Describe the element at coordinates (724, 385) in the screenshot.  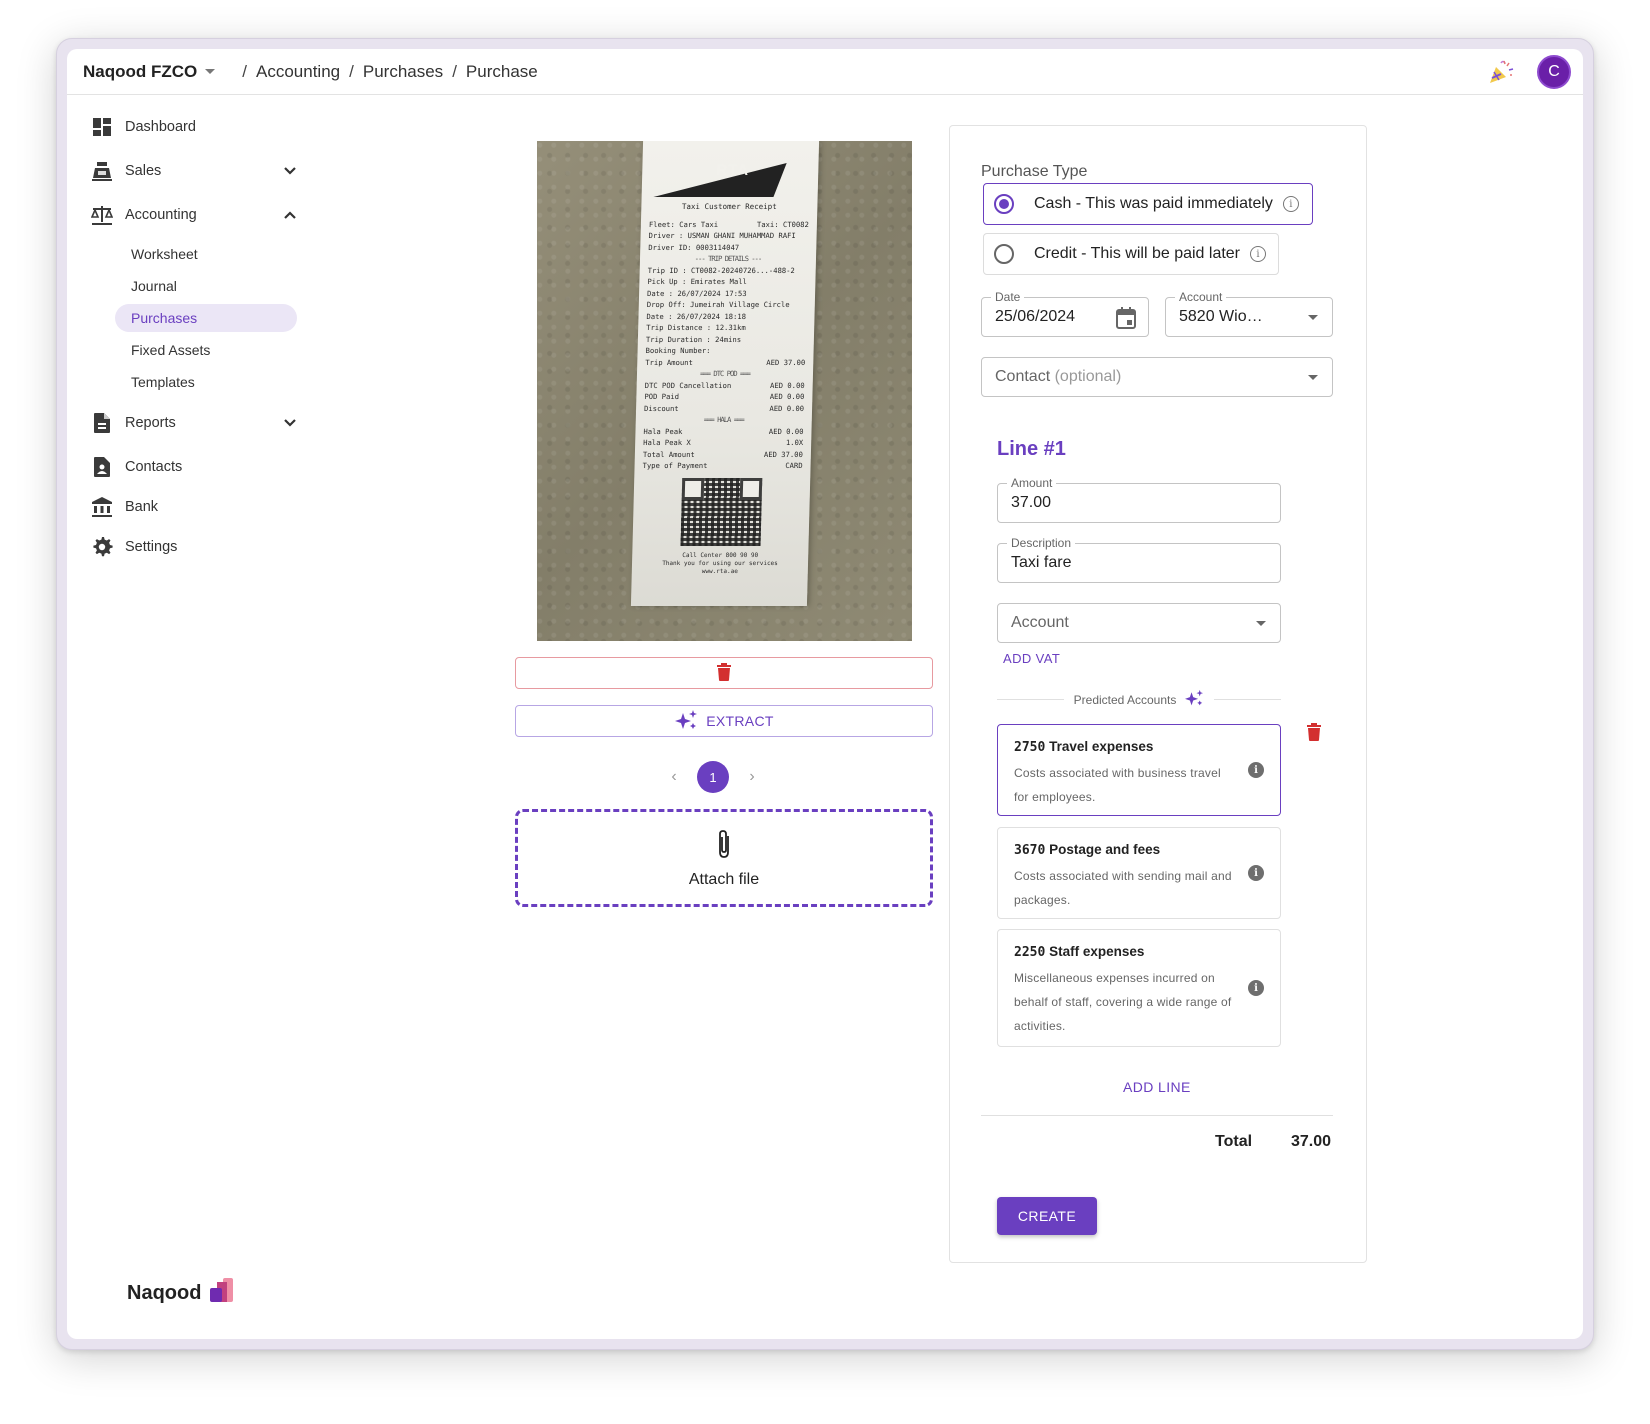
I see `receipt-line: DTC POD Cancellation AED 0.00` at that location.